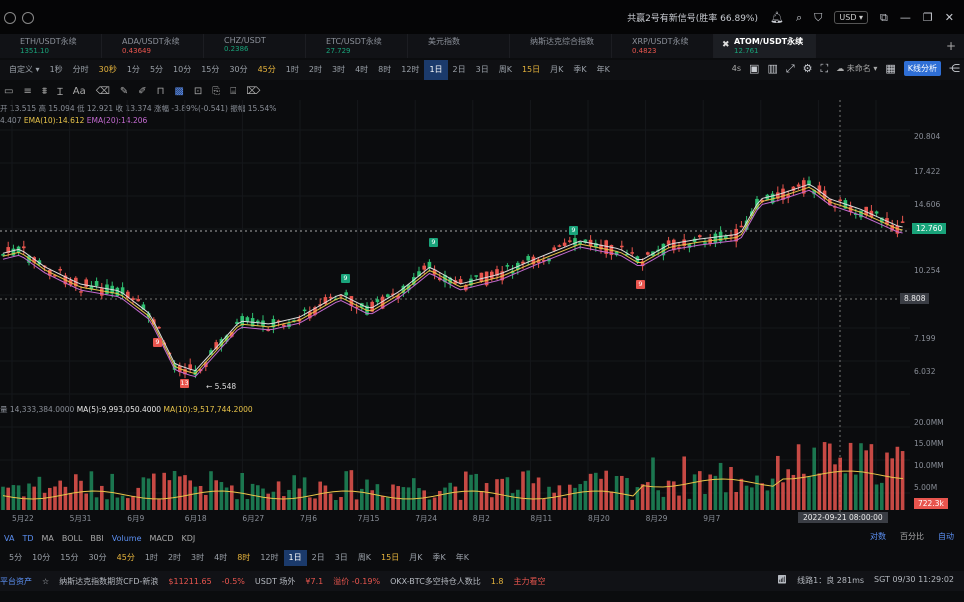 The image size is (964, 602). I want to click on intervals-8: 30分, so click(238, 70).